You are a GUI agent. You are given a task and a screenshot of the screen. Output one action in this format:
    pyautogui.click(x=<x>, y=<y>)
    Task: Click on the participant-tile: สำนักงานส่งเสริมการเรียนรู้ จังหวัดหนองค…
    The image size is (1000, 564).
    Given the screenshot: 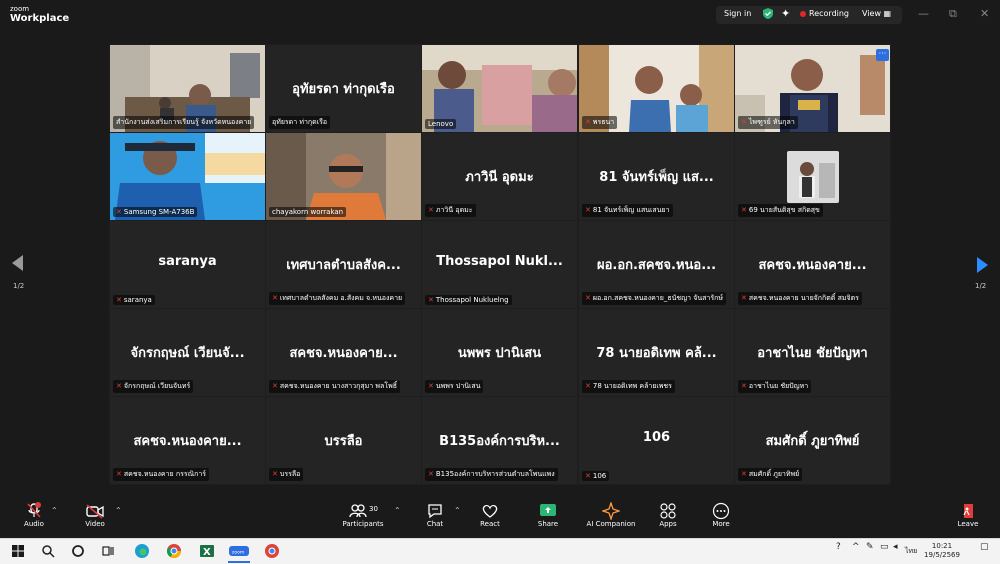 What is the action you would take?
    pyautogui.click(x=187, y=88)
    